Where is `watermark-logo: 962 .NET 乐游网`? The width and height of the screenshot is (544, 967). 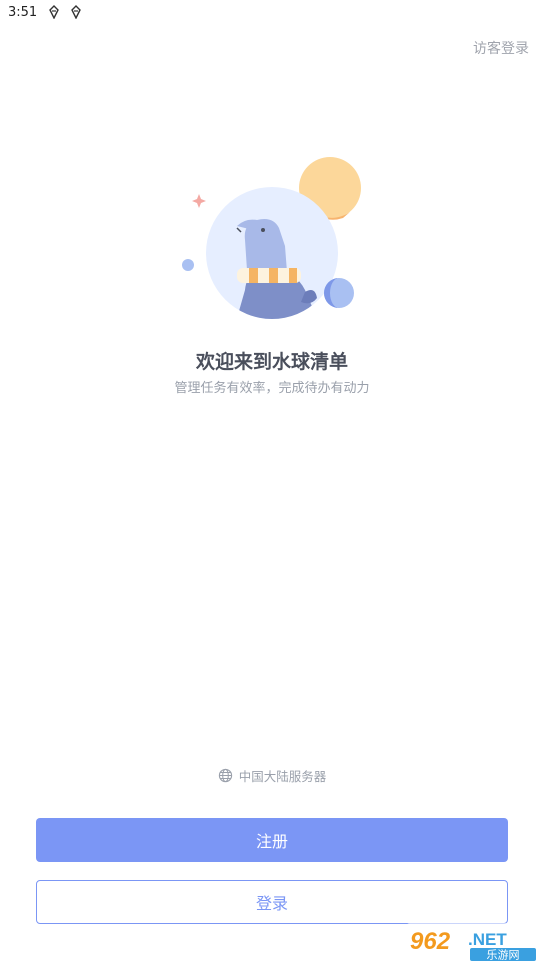
watermark-logo: 962 .NET 乐游网 is located at coordinates (473, 943).